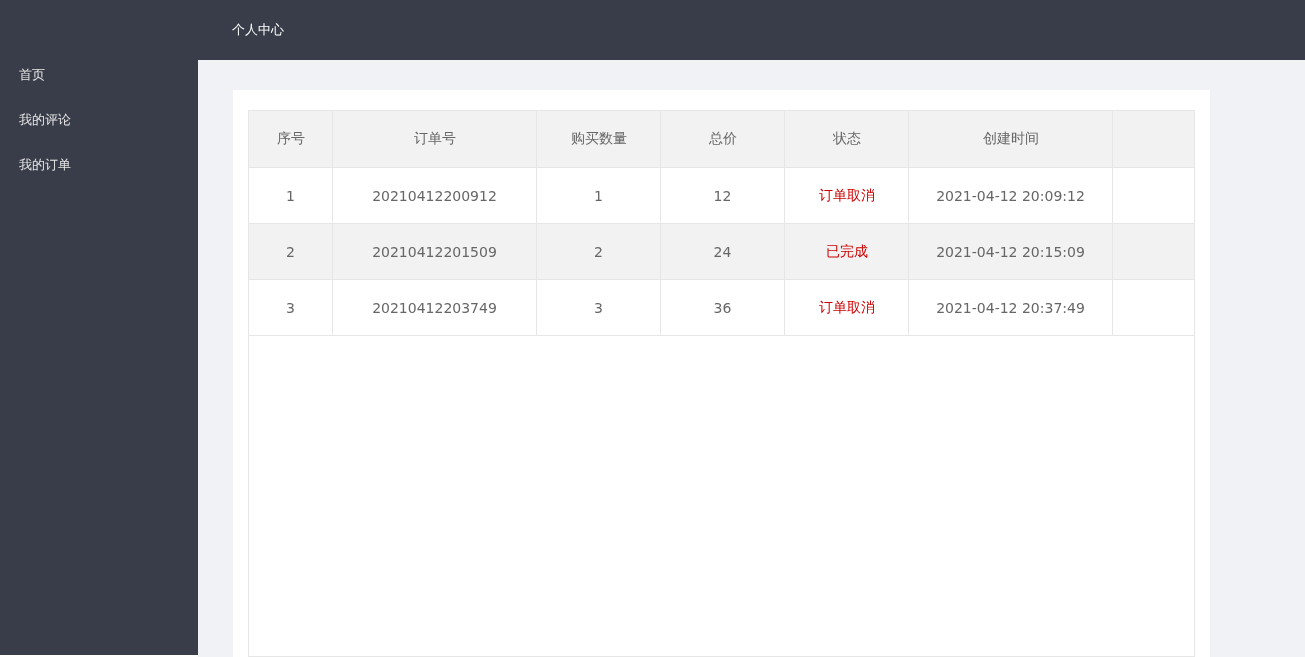 This screenshot has height=657, width=1305. Describe the element at coordinates (99, 164) in the screenshot. I see `sidebar-item: 我的订单` at that location.